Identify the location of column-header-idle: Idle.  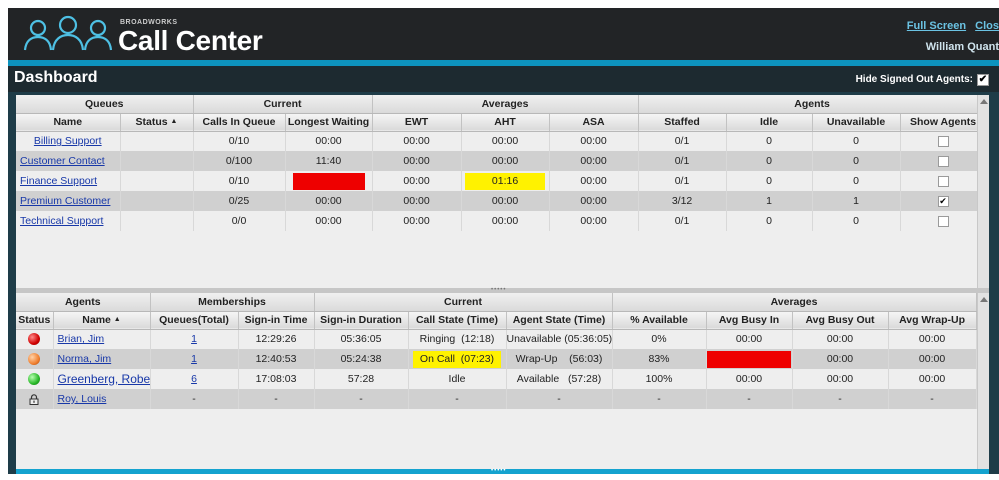
(769, 122).